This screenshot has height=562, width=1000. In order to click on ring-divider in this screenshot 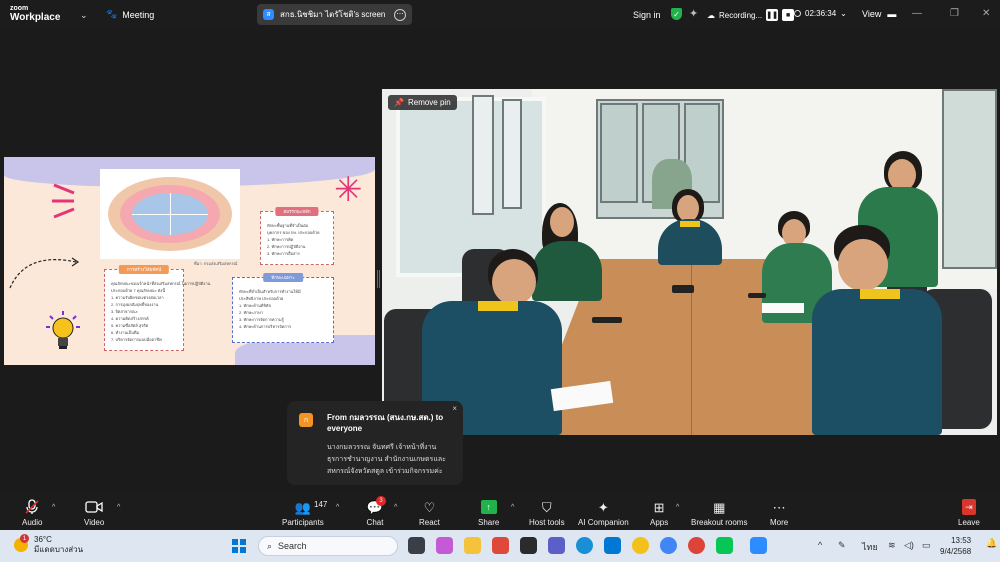, I will do `click(170, 214)`.